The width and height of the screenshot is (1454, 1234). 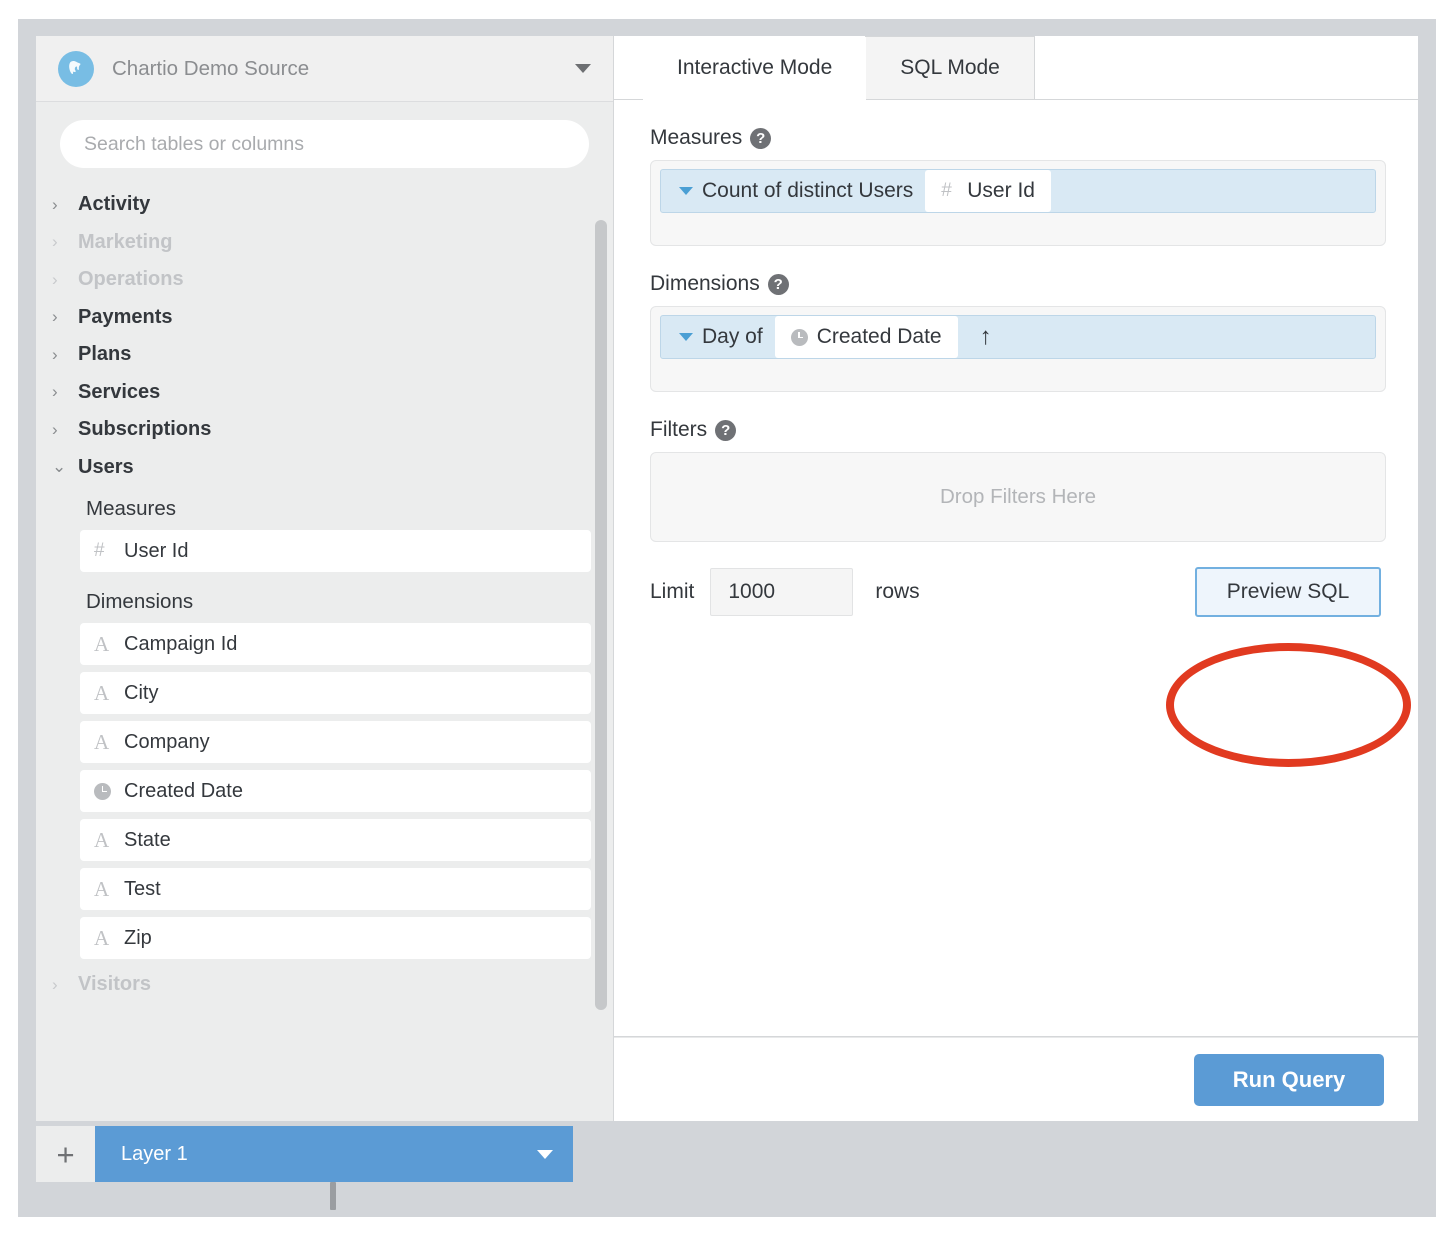 I want to click on field-label: Zip, so click(x=138, y=937).